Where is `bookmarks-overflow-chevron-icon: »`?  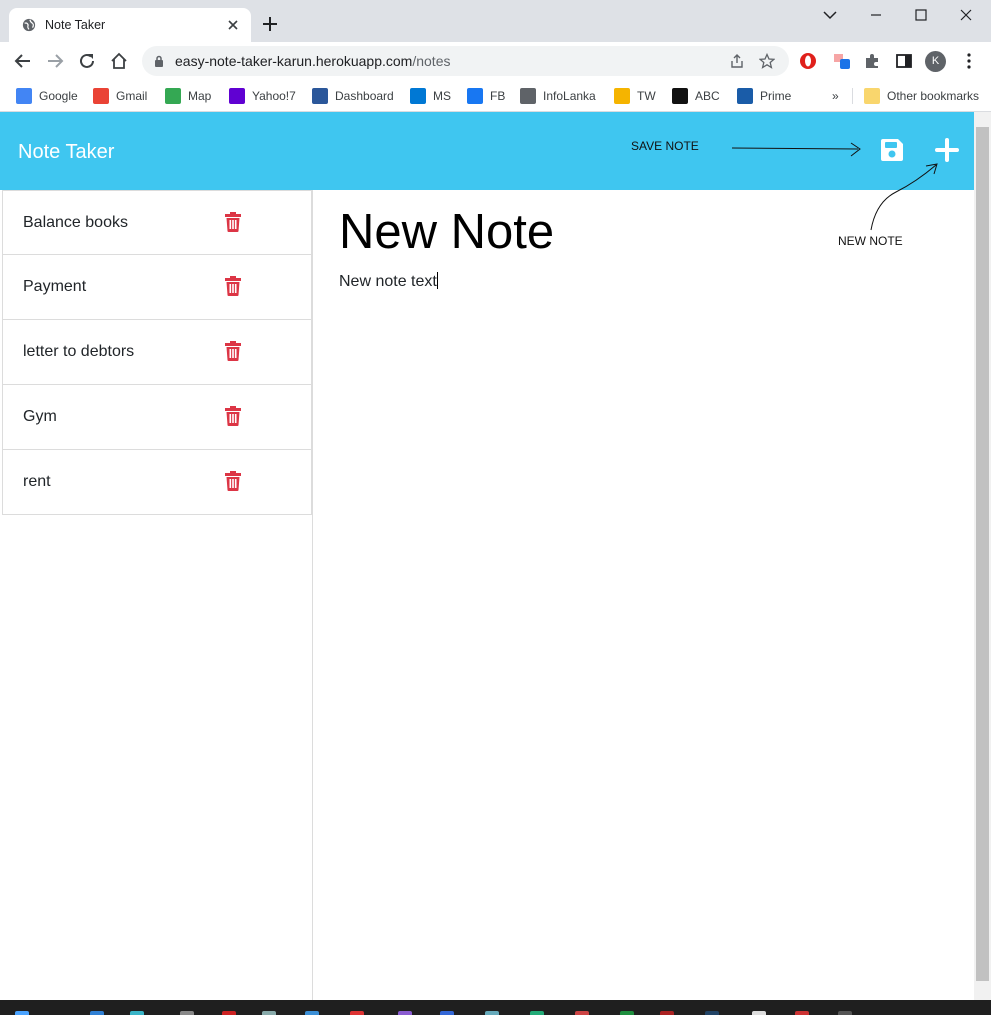 bookmarks-overflow-chevron-icon: » is located at coordinates (835, 96).